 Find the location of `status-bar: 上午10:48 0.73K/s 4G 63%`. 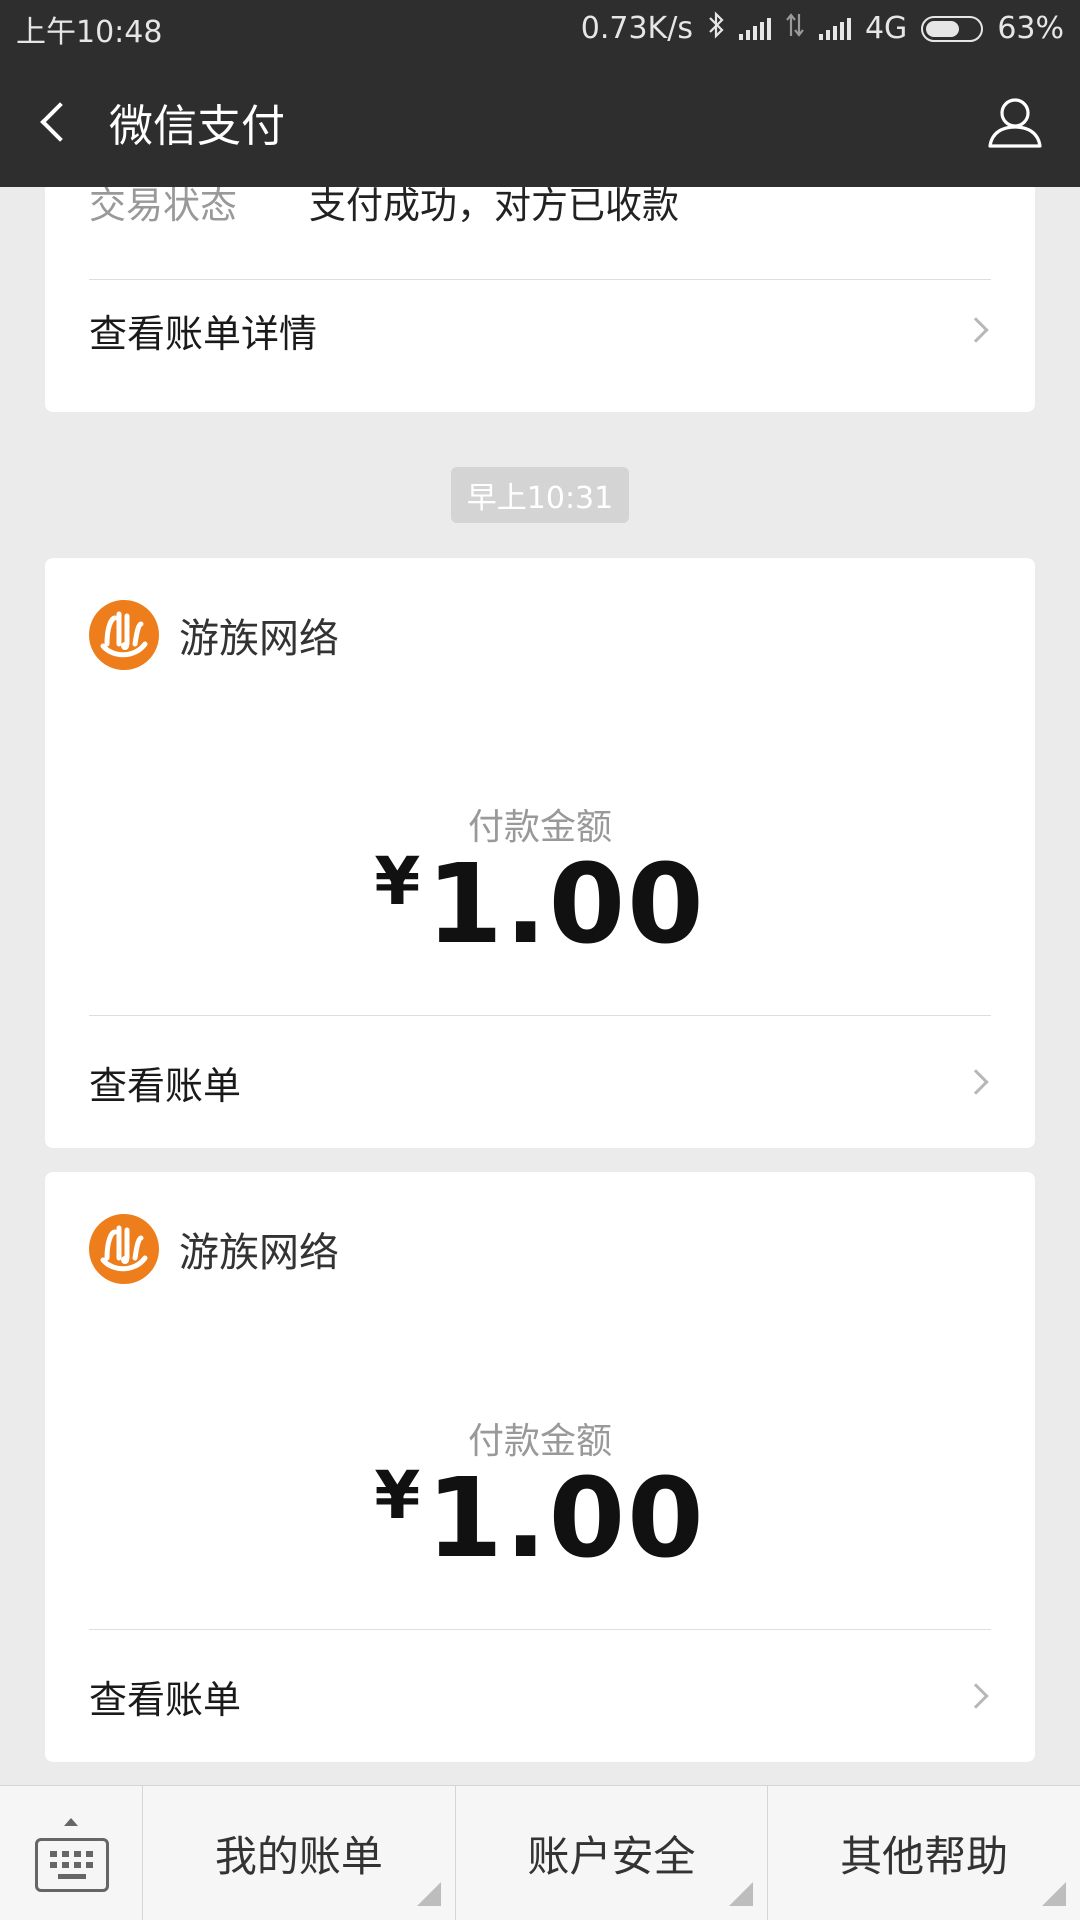

status-bar: 上午10:48 0.73K/s 4G 63% is located at coordinates (540, 28).